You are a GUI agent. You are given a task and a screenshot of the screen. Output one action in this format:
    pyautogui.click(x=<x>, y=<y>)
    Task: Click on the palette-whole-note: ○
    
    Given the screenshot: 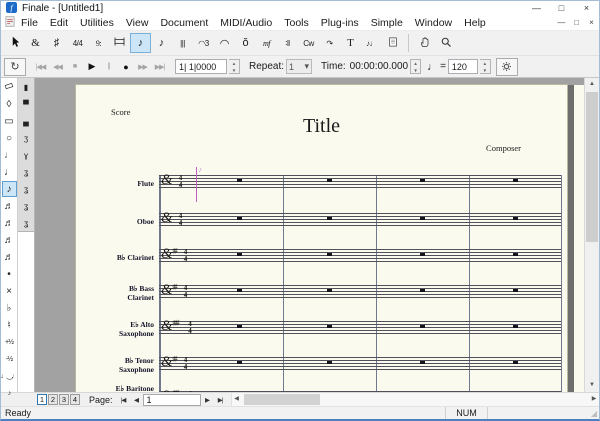 What is the action you would take?
    pyautogui.click(x=9, y=138)
    